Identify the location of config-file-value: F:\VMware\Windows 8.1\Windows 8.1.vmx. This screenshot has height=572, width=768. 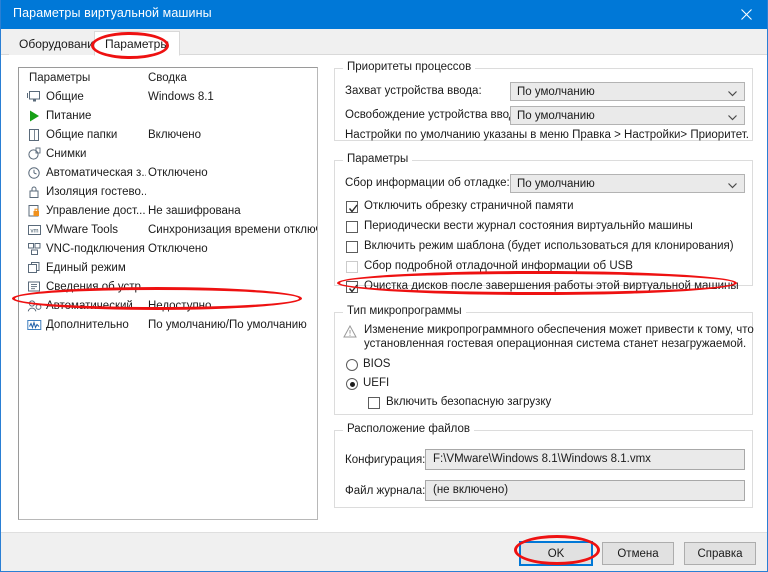
(542, 459).